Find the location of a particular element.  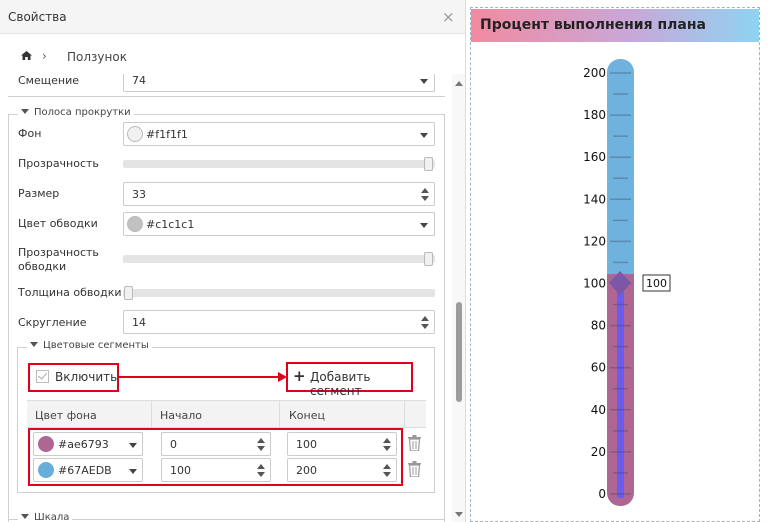

breadcrumb-current: Ползунок is located at coordinates (97, 57).